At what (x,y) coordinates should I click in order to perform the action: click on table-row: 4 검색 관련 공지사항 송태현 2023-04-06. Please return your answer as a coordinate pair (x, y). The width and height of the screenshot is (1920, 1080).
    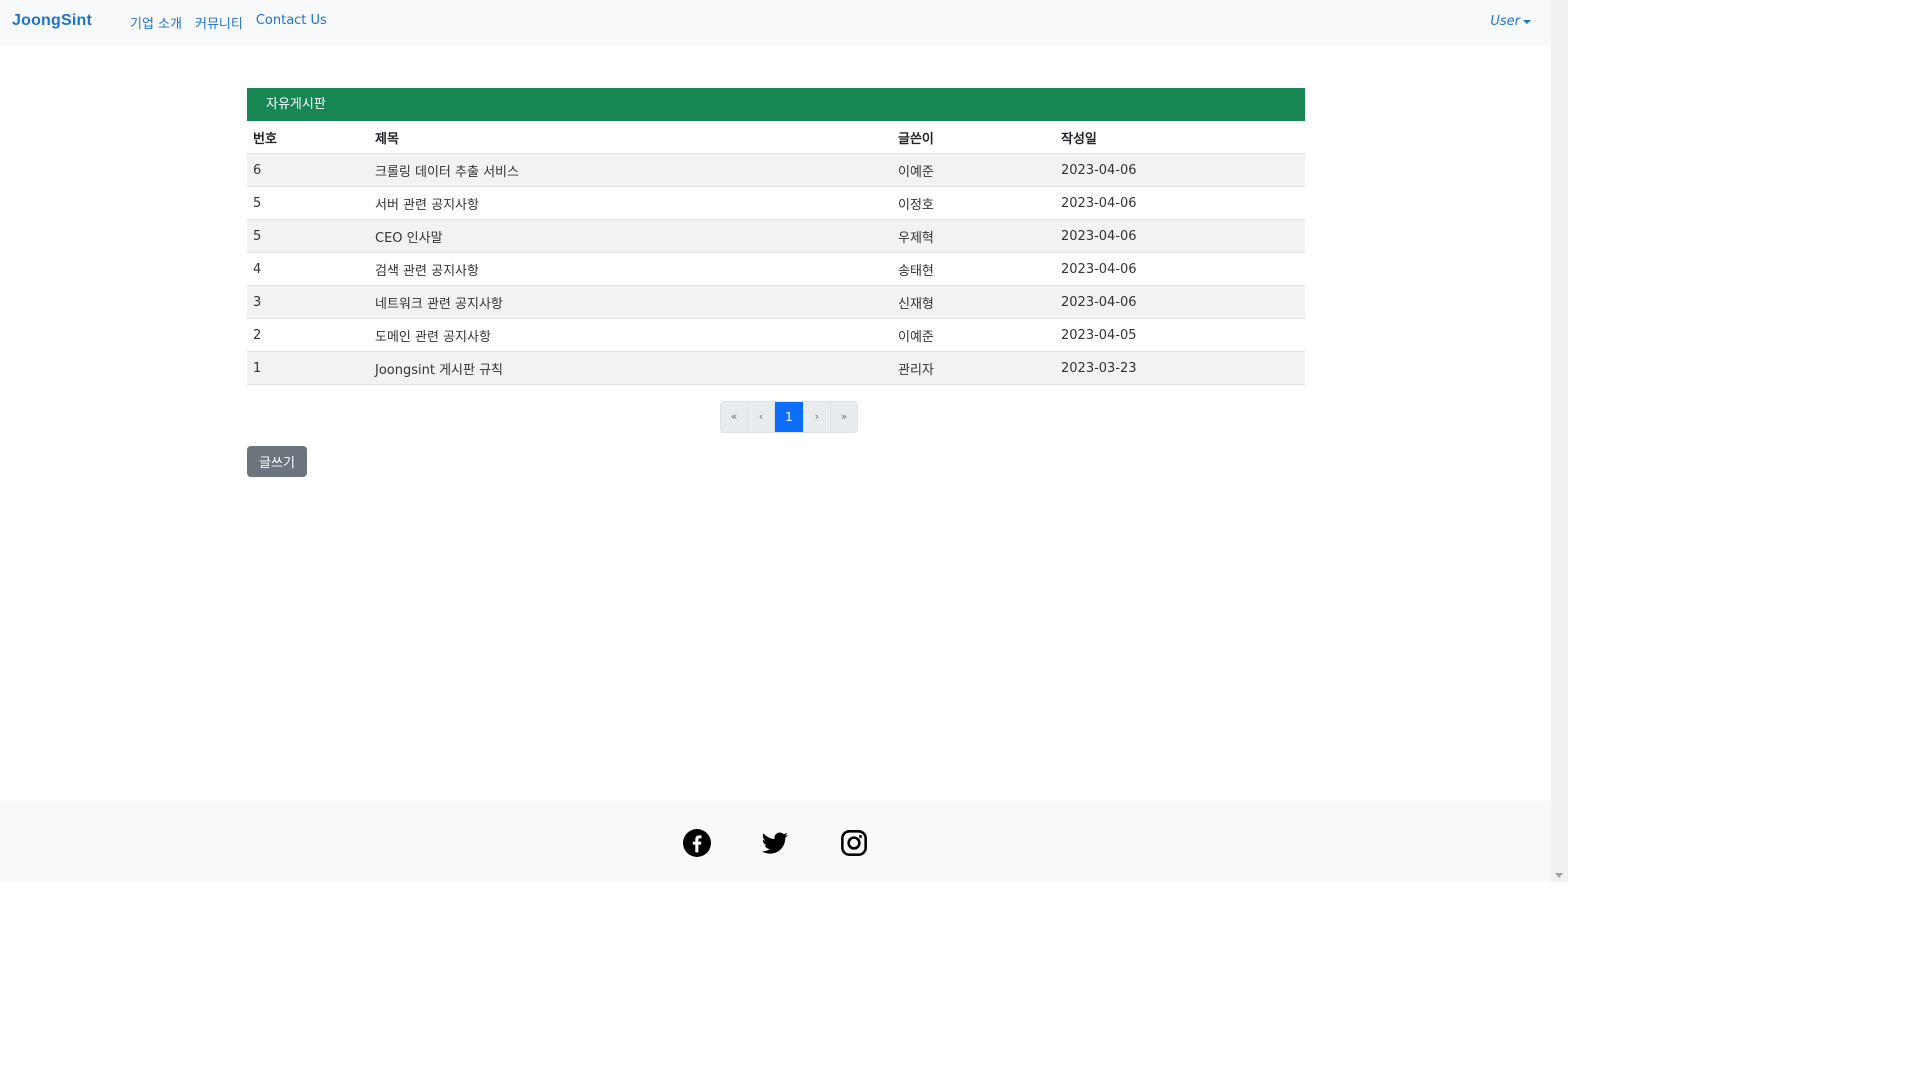
    Looking at the image, I should click on (776, 269).